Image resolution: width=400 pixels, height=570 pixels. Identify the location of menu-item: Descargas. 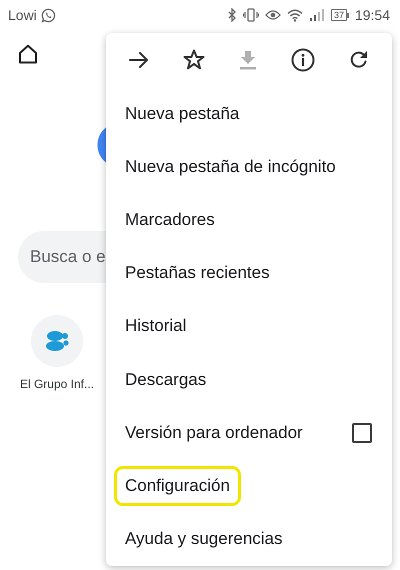
(249, 379).